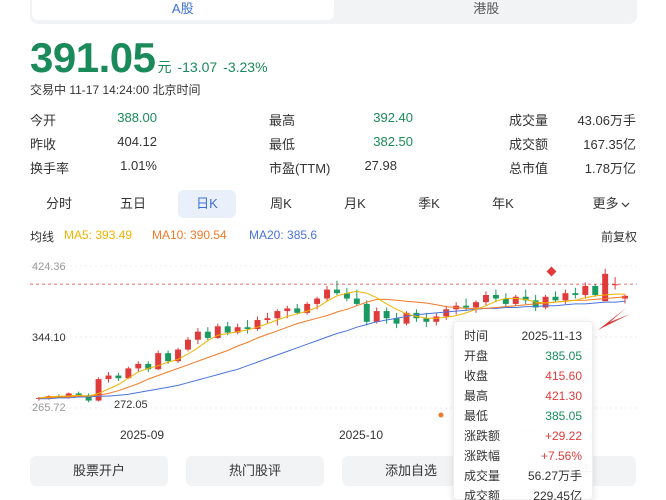  Describe the element at coordinates (563, 436) in the screenshot. I see `tooltip-value: +29.22` at that location.